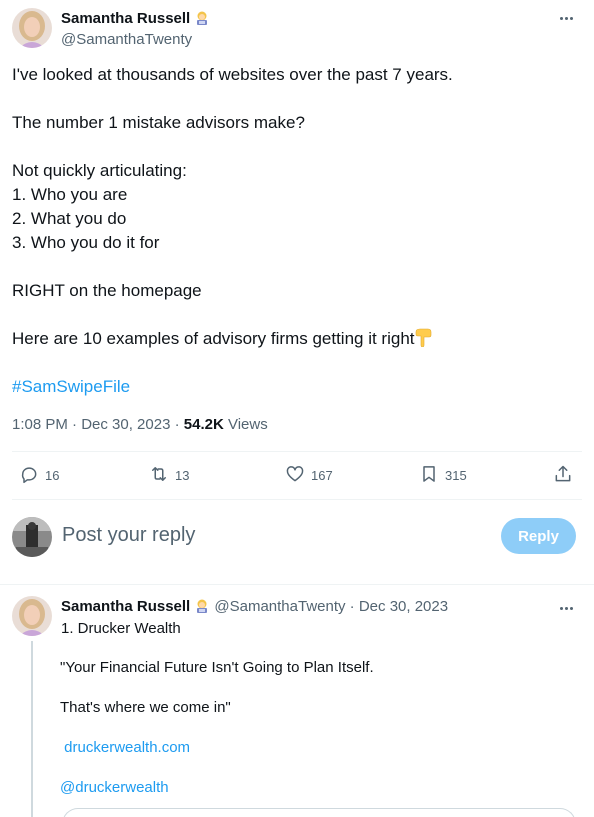 Image resolution: width=594 pixels, height=817 pixels. Describe the element at coordinates (32, 729) in the screenshot. I see `thread-connector-line` at that location.